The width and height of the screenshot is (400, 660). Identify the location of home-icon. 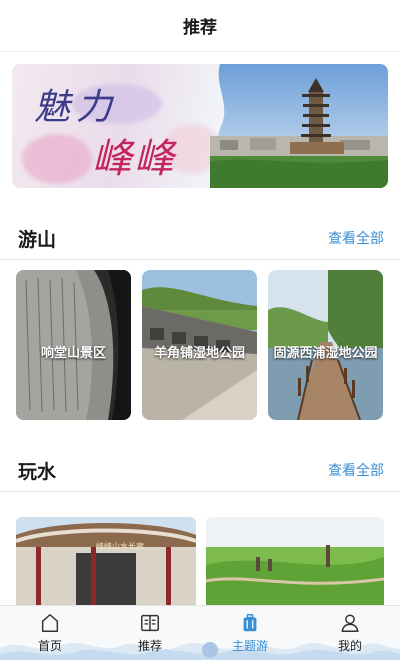
(50, 623).